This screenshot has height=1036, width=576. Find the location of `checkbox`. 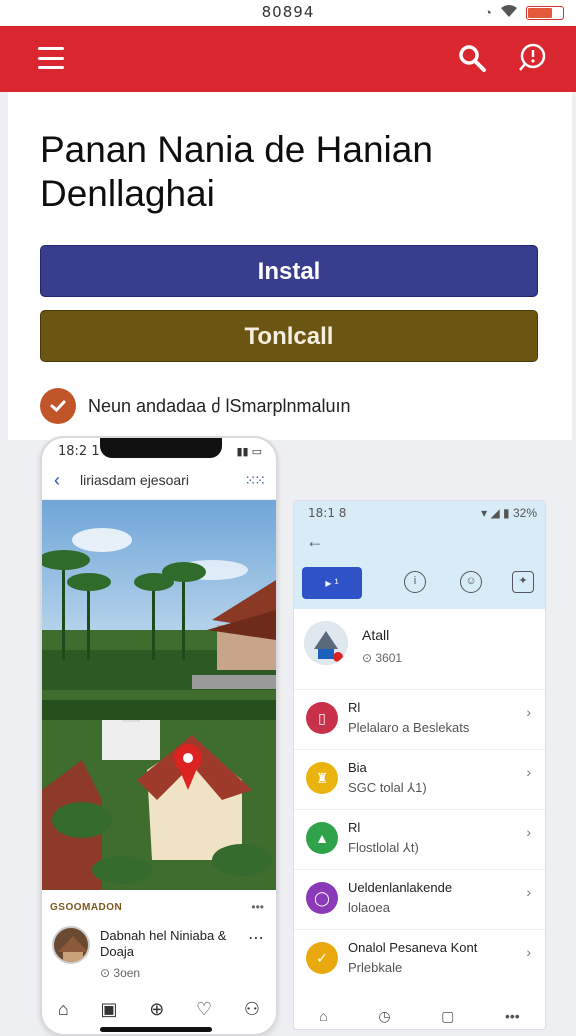

checkbox is located at coordinates (58, 406).